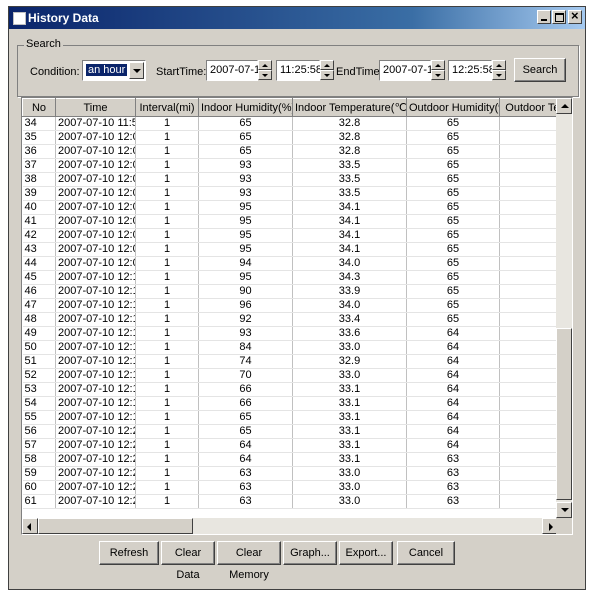 The height and width of the screenshot is (600, 600). What do you see at coordinates (297, 151) in the screenshot?
I see `table-row: 362007-07-10 12:0116532.86532` at bounding box center [297, 151].